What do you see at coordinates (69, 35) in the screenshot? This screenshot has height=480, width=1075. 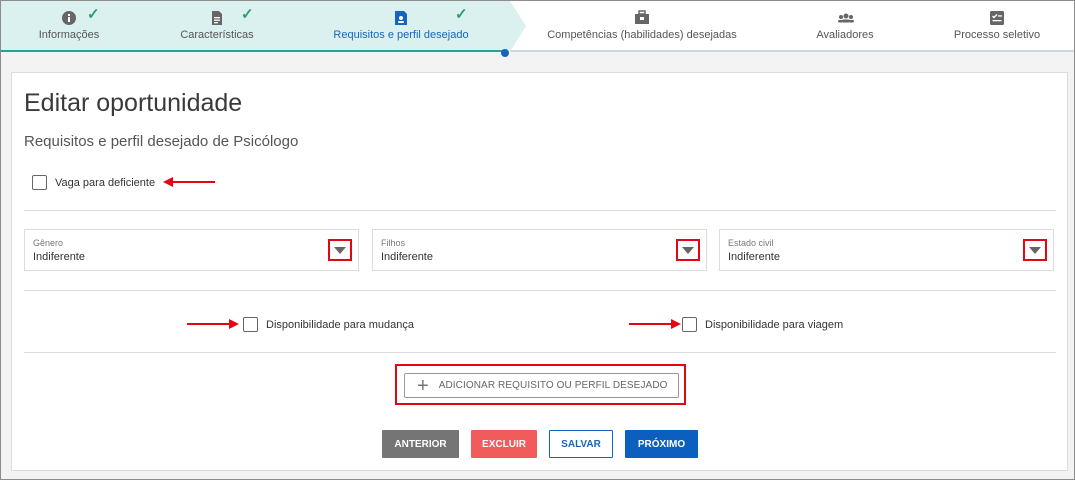 I see `step-label: Informações` at bounding box center [69, 35].